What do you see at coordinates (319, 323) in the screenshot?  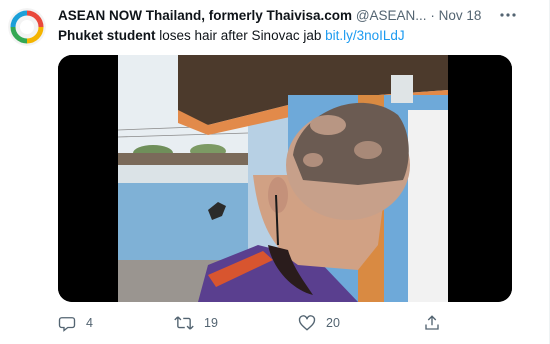 I see `like-button: 20` at bounding box center [319, 323].